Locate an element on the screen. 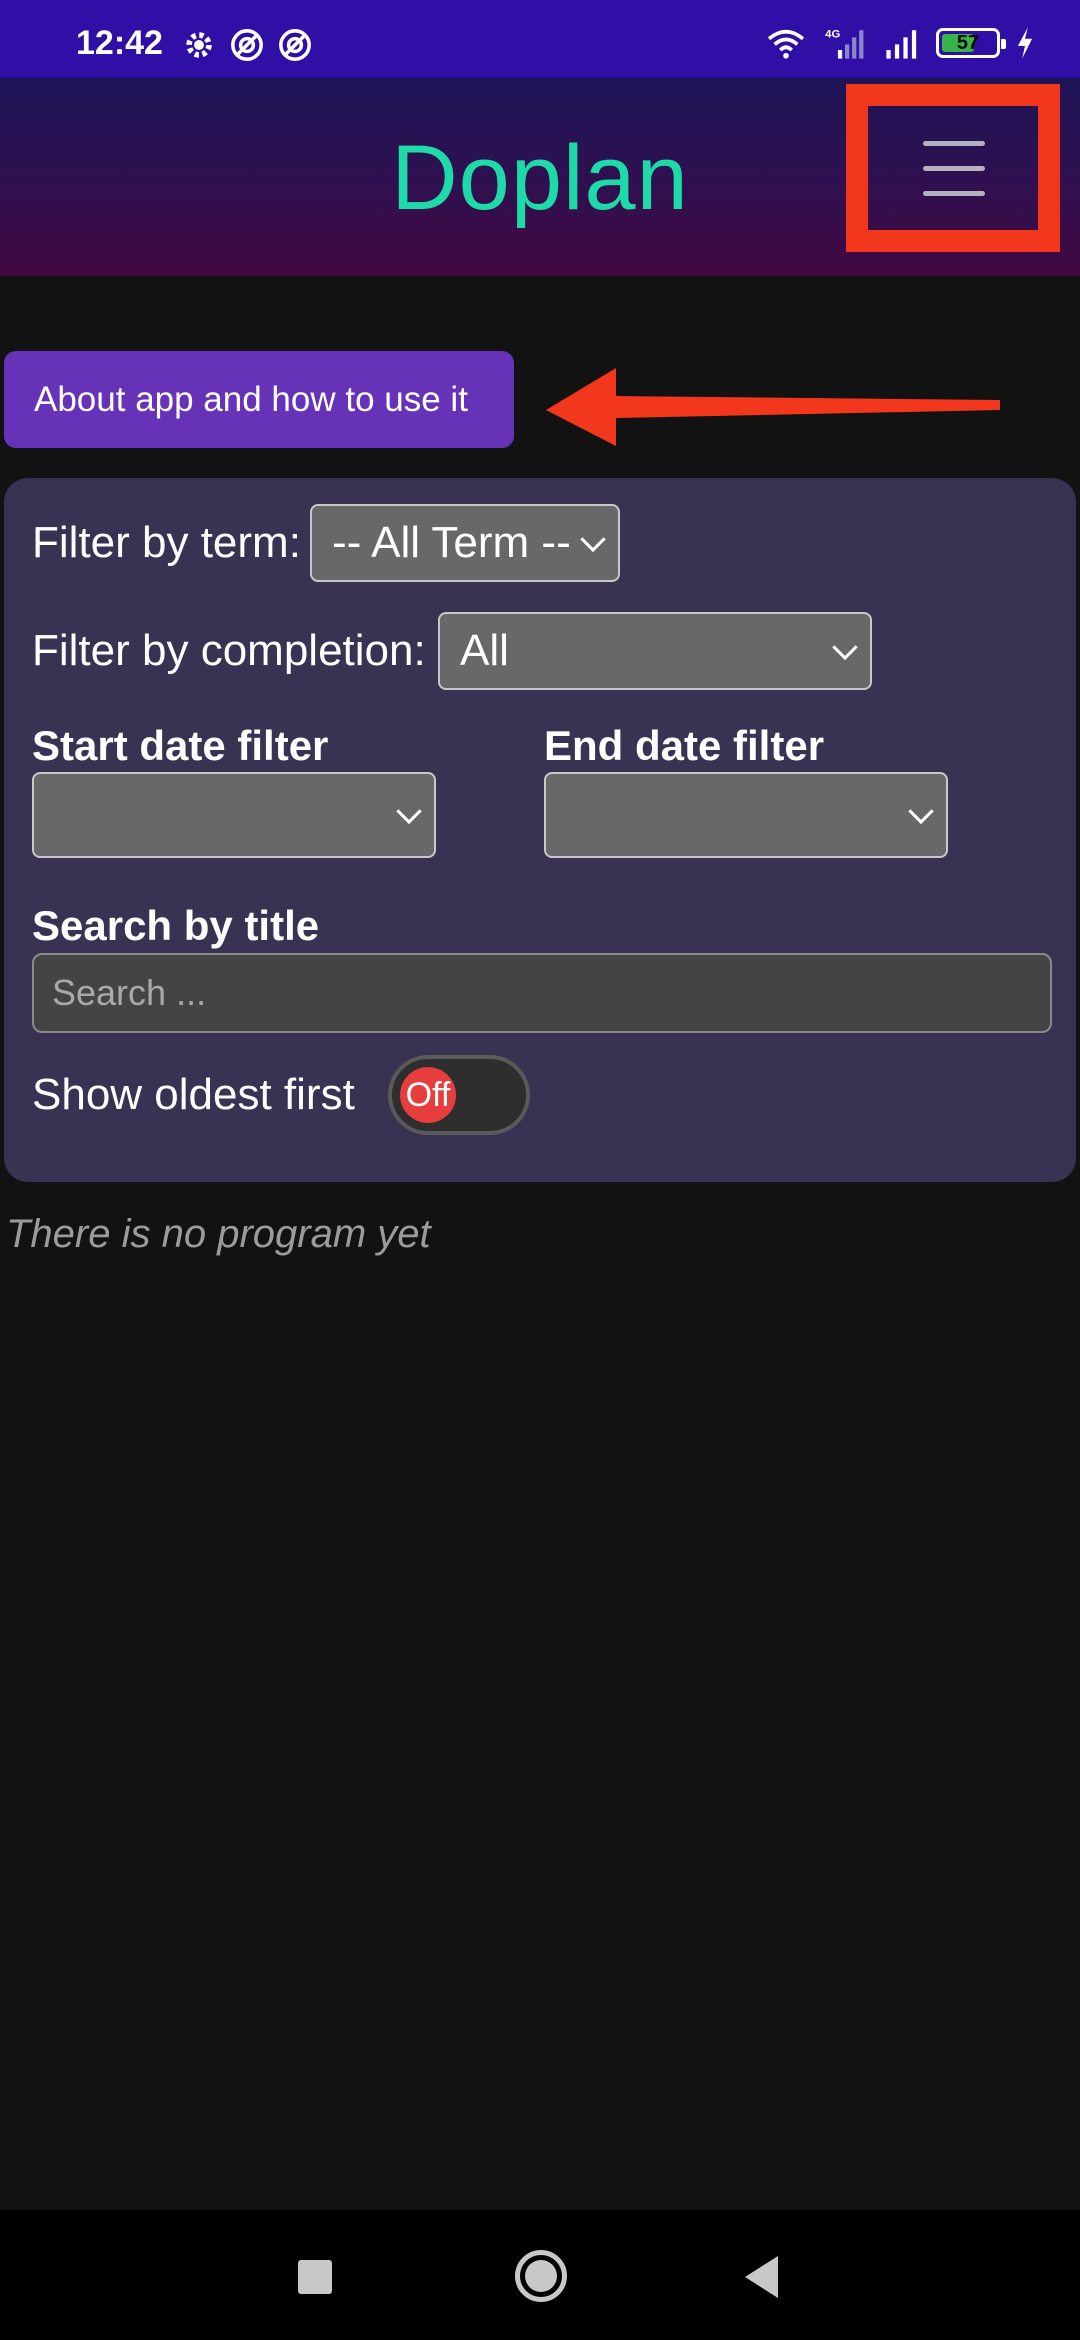  hamburger-menu-icon is located at coordinates (954, 143).